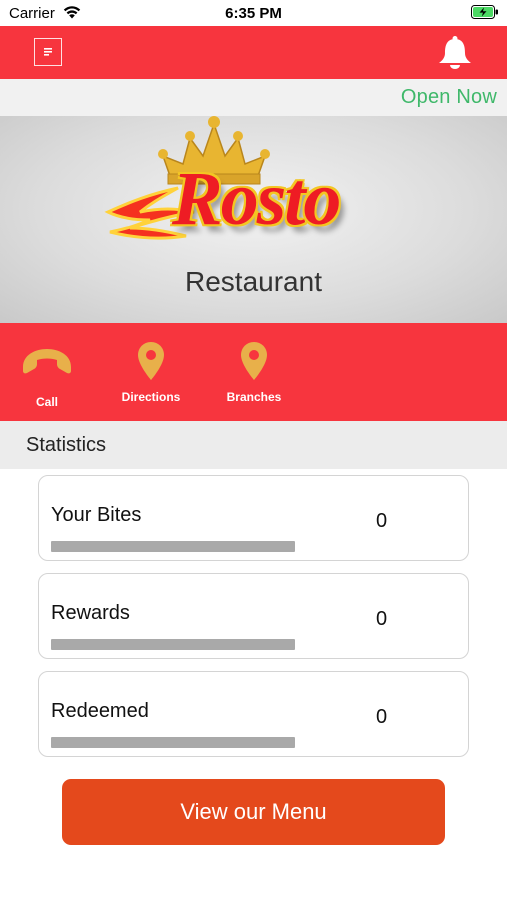 This screenshot has width=507, height=900. What do you see at coordinates (253, 445) in the screenshot?
I see `statistics-header: Statistics` at bounding box center [253, 445].